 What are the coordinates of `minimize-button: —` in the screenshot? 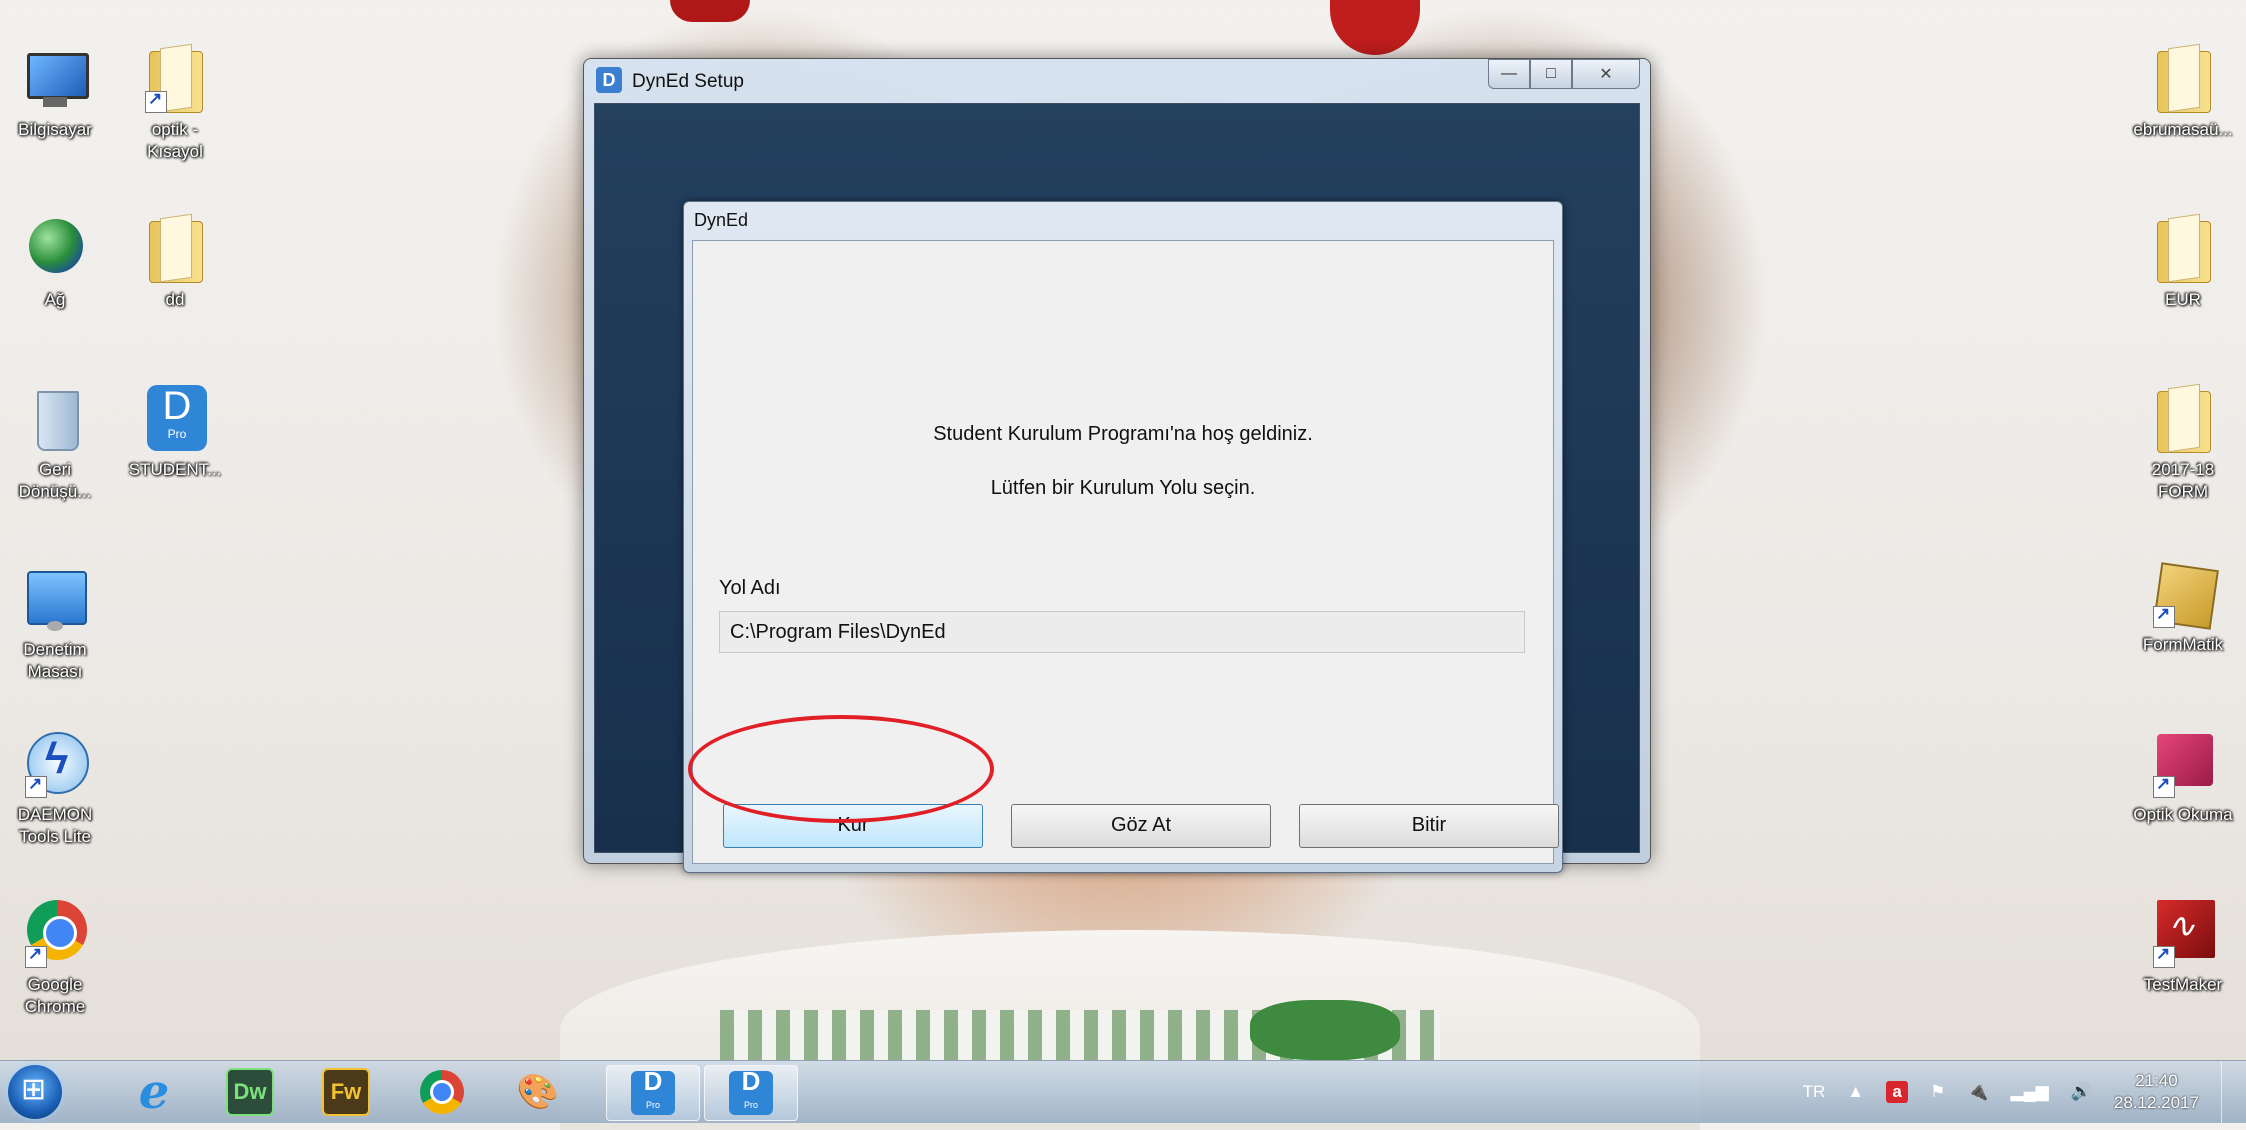 It's located at (1509, 74).